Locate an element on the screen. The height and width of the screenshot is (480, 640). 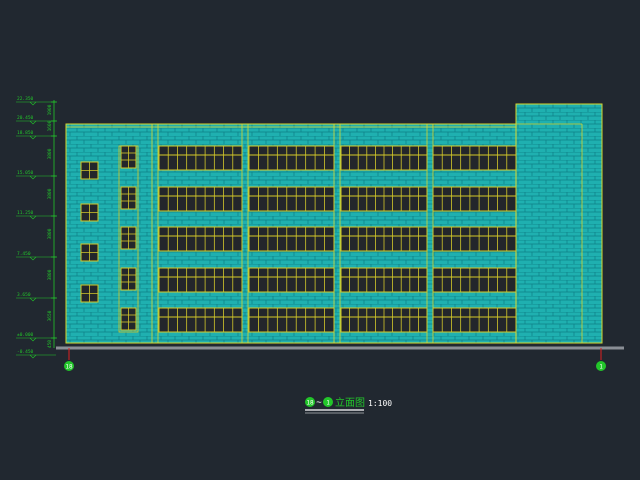
elevation-label: 7.450 is located at coordinates (24, 254).